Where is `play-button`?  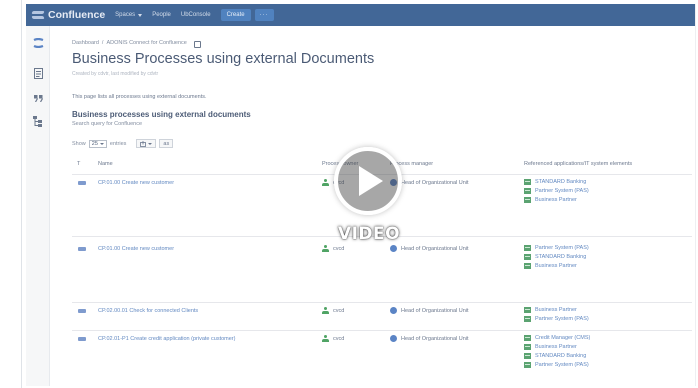
play-button is located at coordinates (368, 181).